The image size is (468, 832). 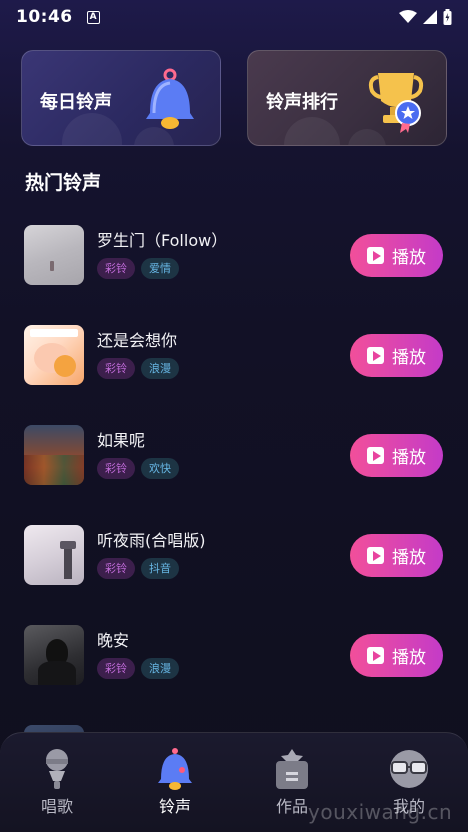 I want to click on song-title: 听夜雨(合唱版), so click(x=151, y=540).